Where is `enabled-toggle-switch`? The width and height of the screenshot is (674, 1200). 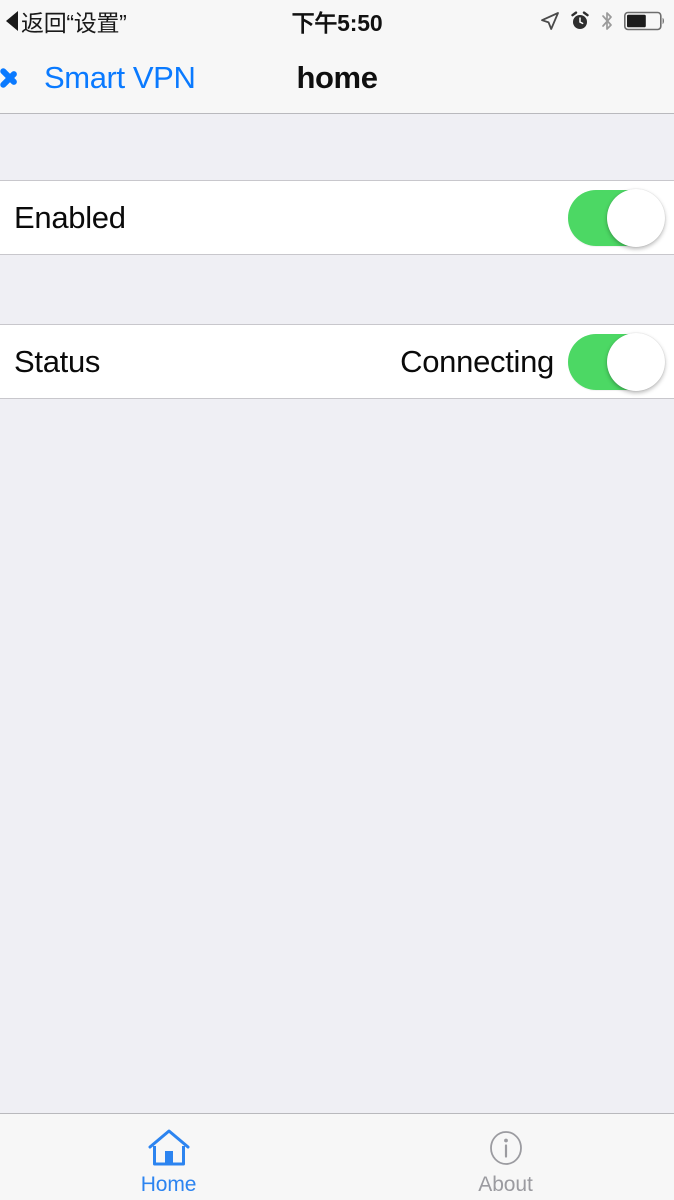 enabled-toggle-switch is located at coordinates (616, 217).